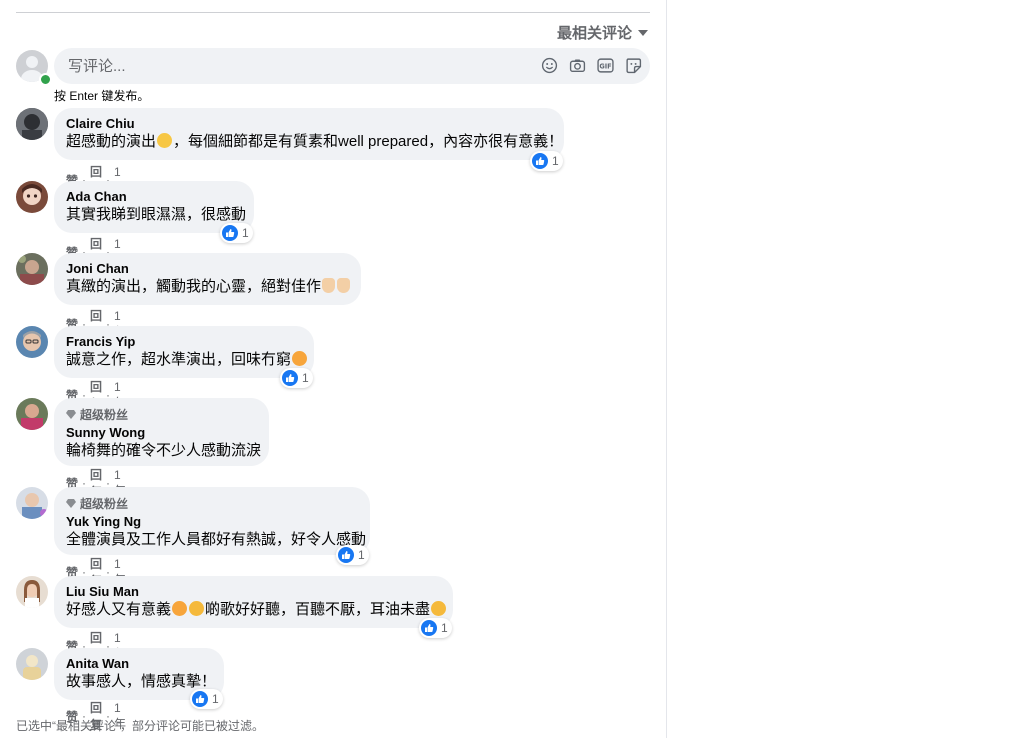 The height and width of the screenshot is (738, 1024). I want to click on composer-tools: GIF, so click(591, 65).